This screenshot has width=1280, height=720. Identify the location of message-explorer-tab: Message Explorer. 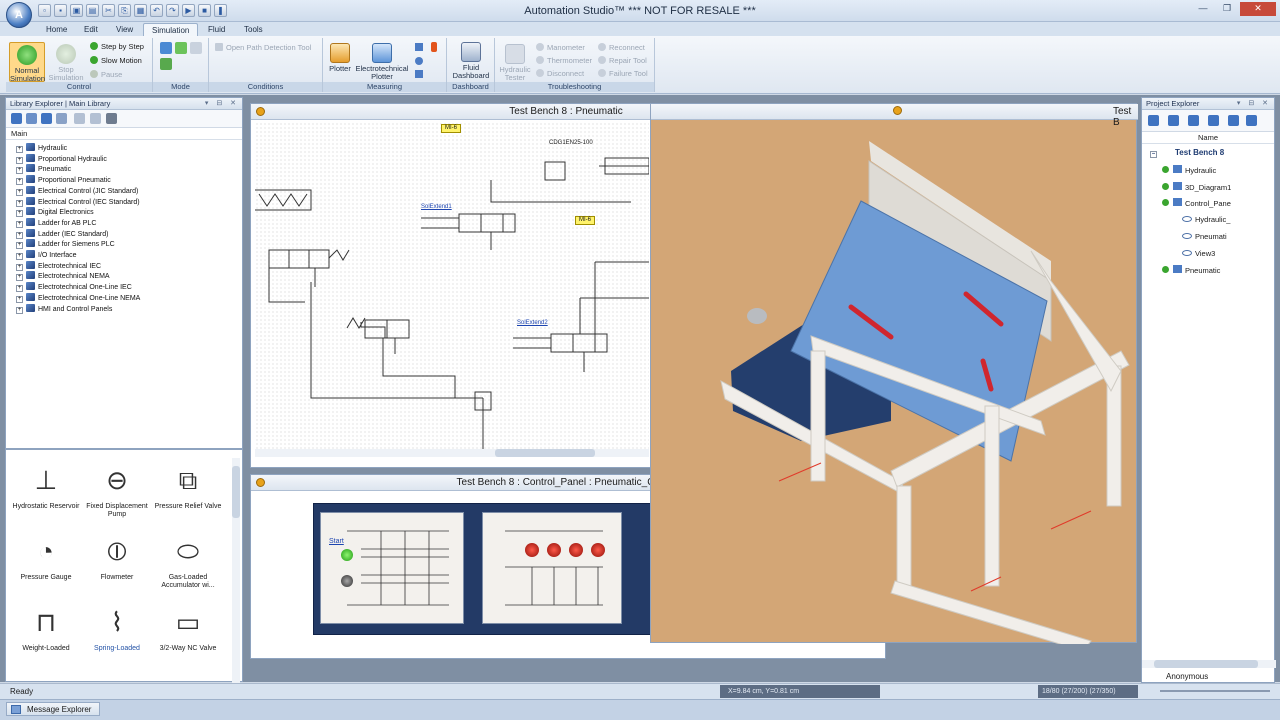
(53, 709).